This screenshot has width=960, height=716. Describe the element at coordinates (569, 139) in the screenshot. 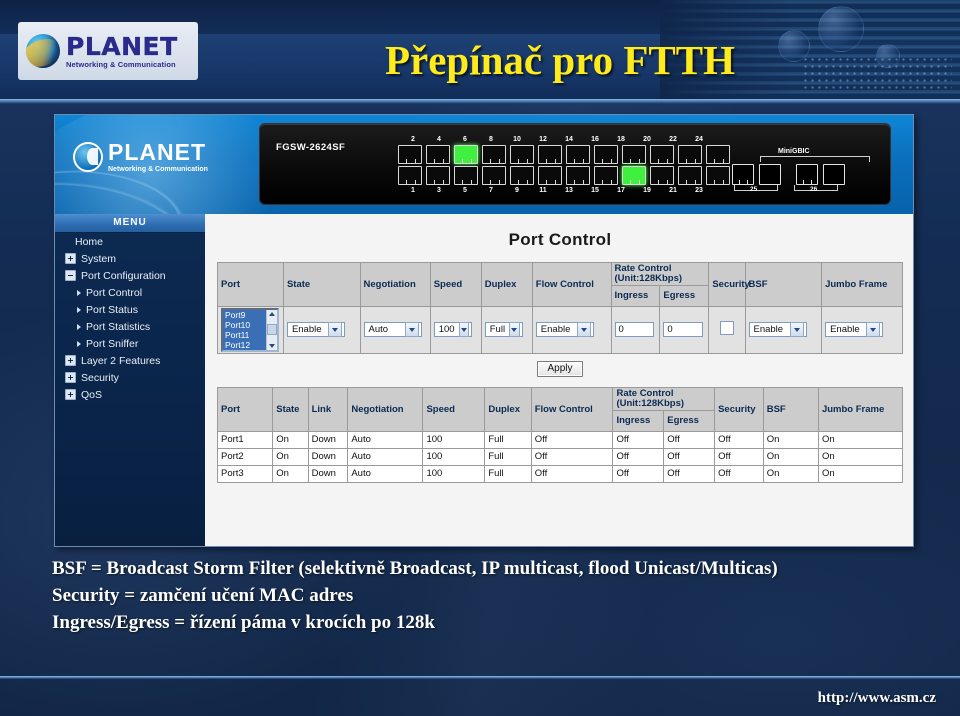

I see `port-number-label: 14` at that location.